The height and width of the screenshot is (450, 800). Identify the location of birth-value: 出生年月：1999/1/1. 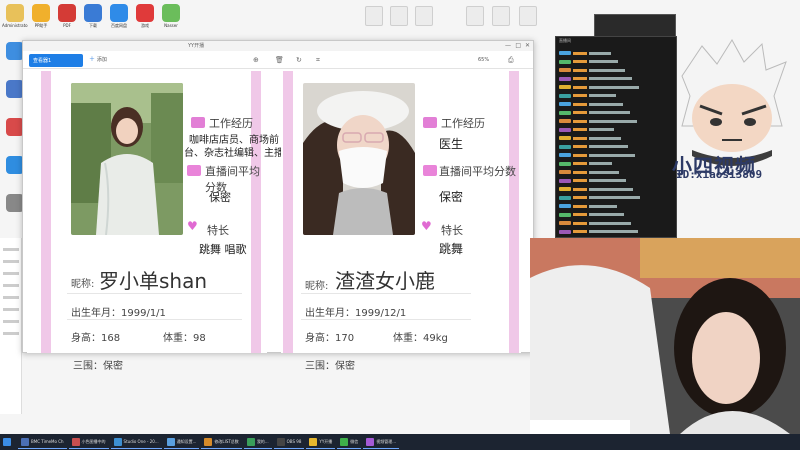
(118, 313).